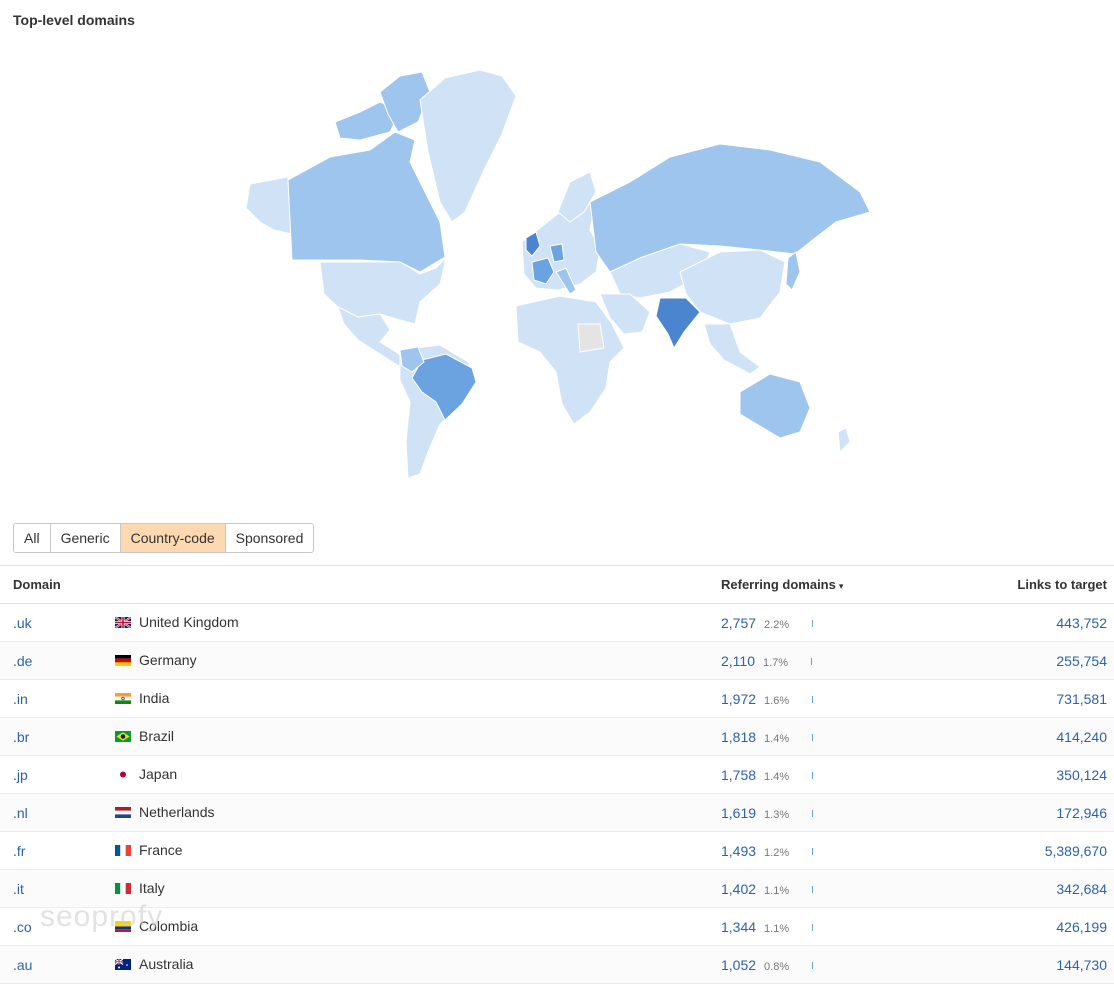 The height and width of the screenshot is (984, 1114). I want to click on referring-domains-link: 1,344, so click(738, 927).